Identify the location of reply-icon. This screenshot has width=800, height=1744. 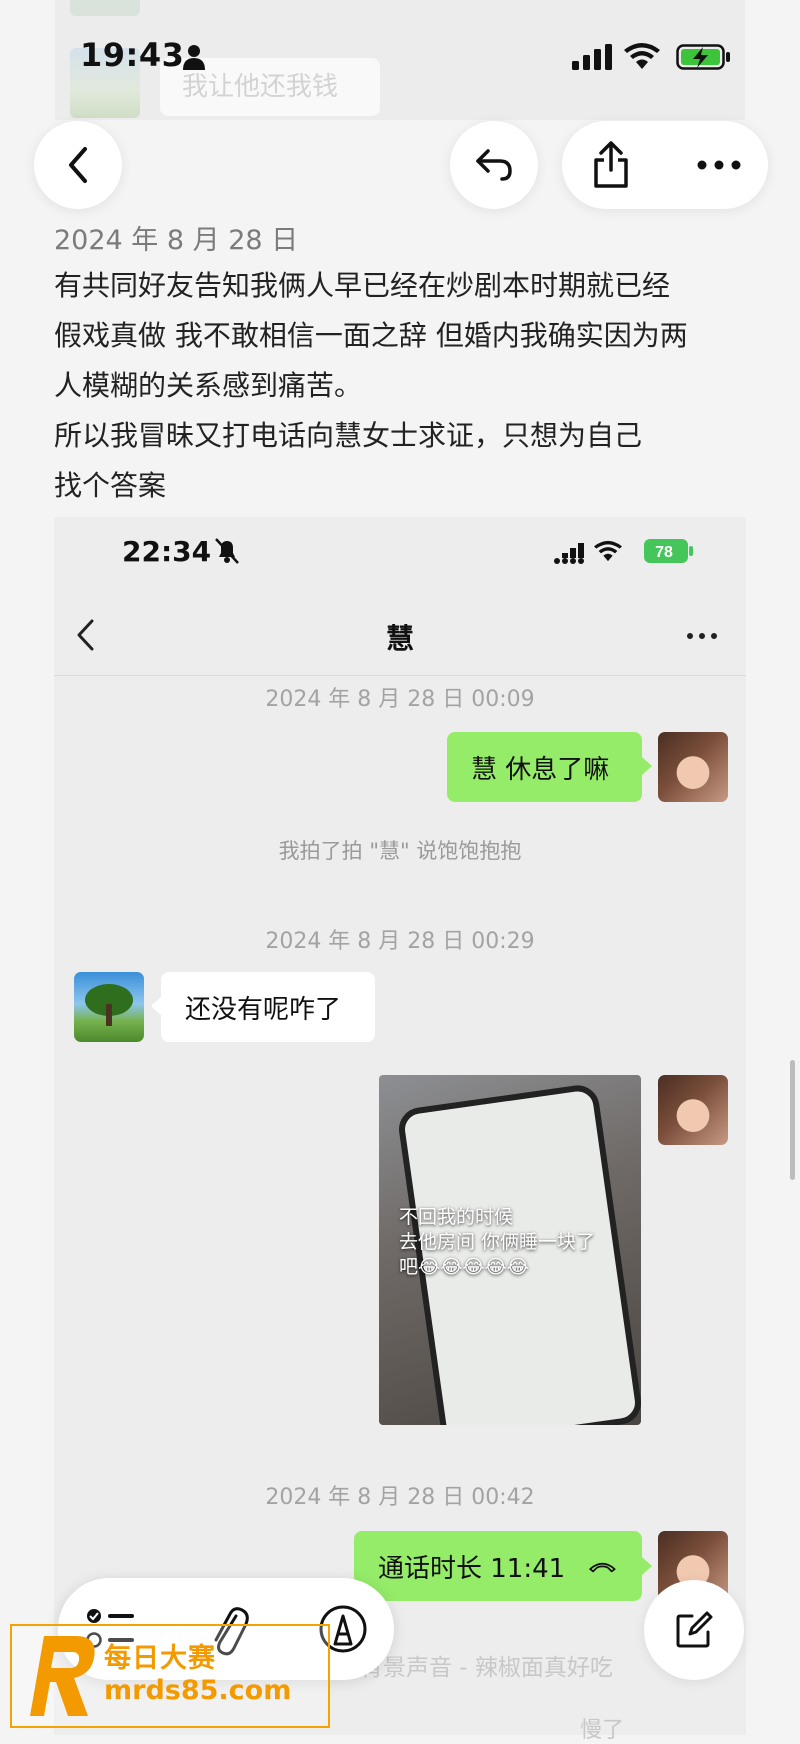
(494, 165).